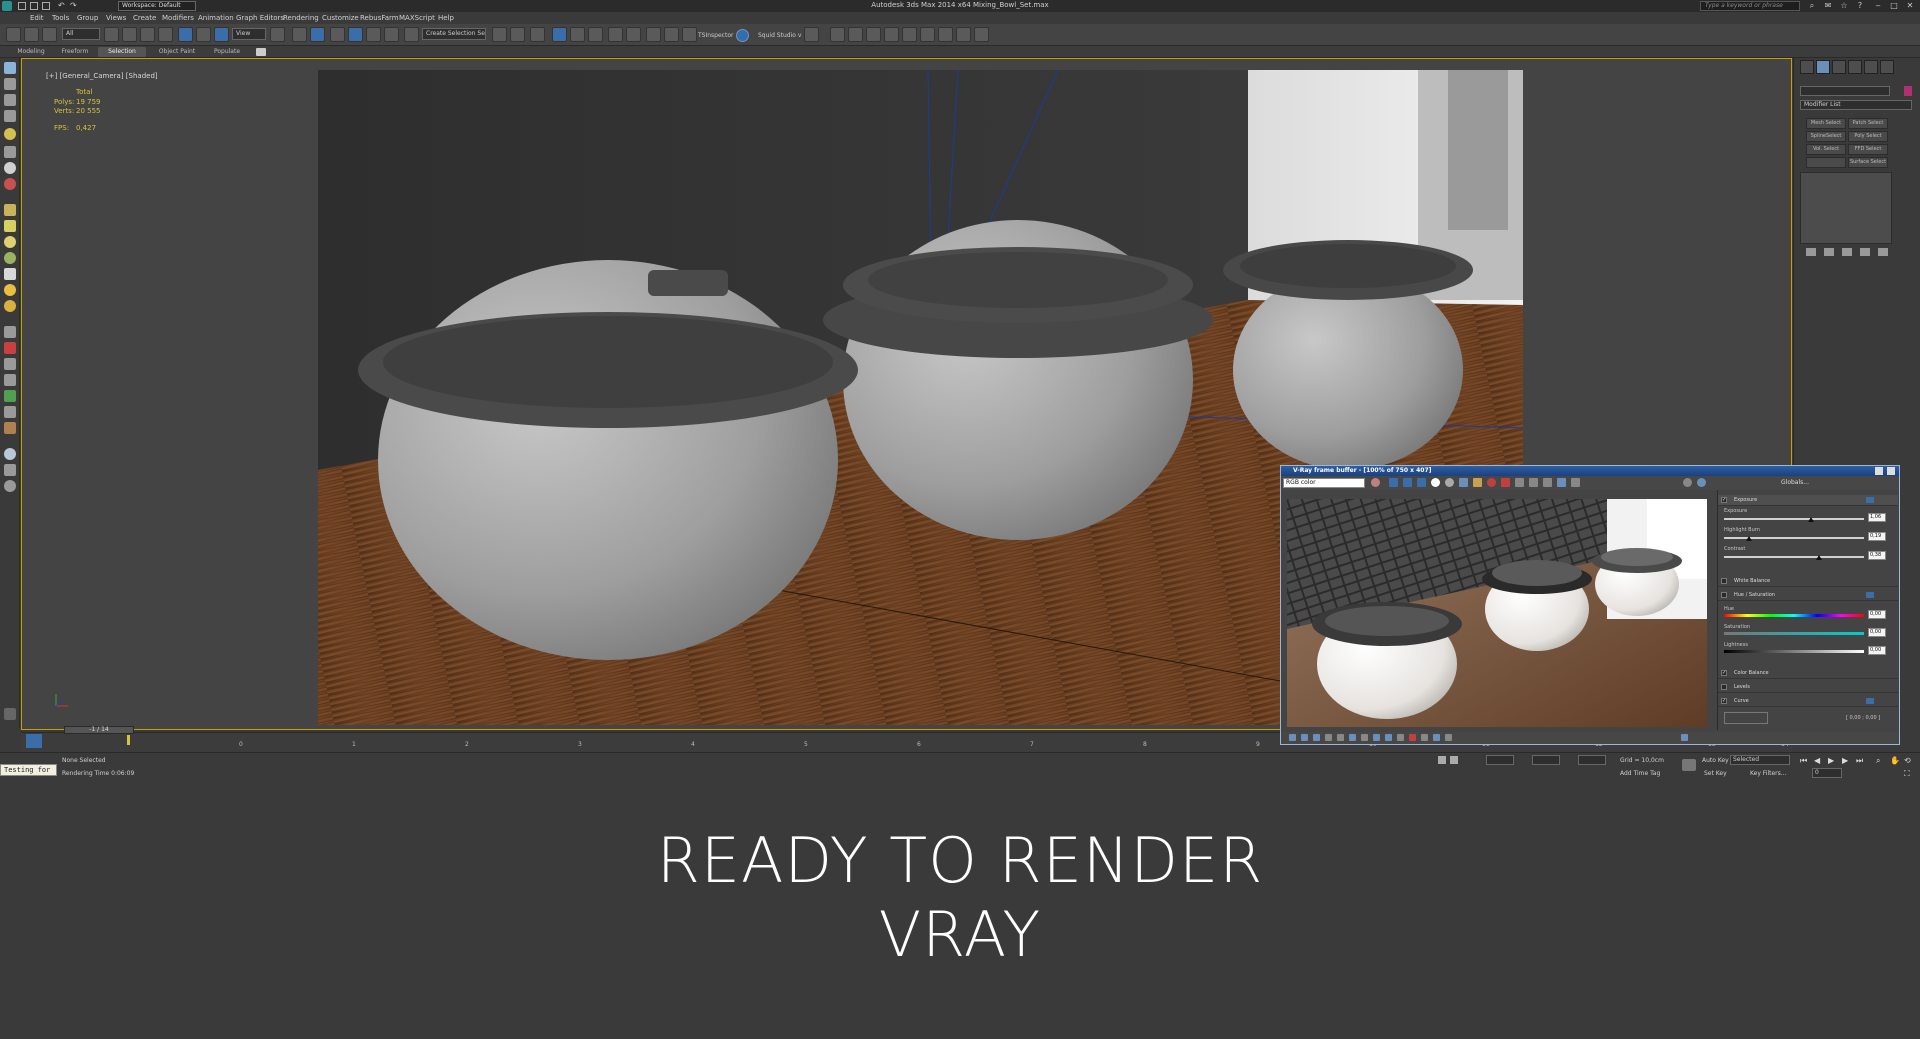  I want to click on hue-saturation-options-icon, so click(1870, 595).